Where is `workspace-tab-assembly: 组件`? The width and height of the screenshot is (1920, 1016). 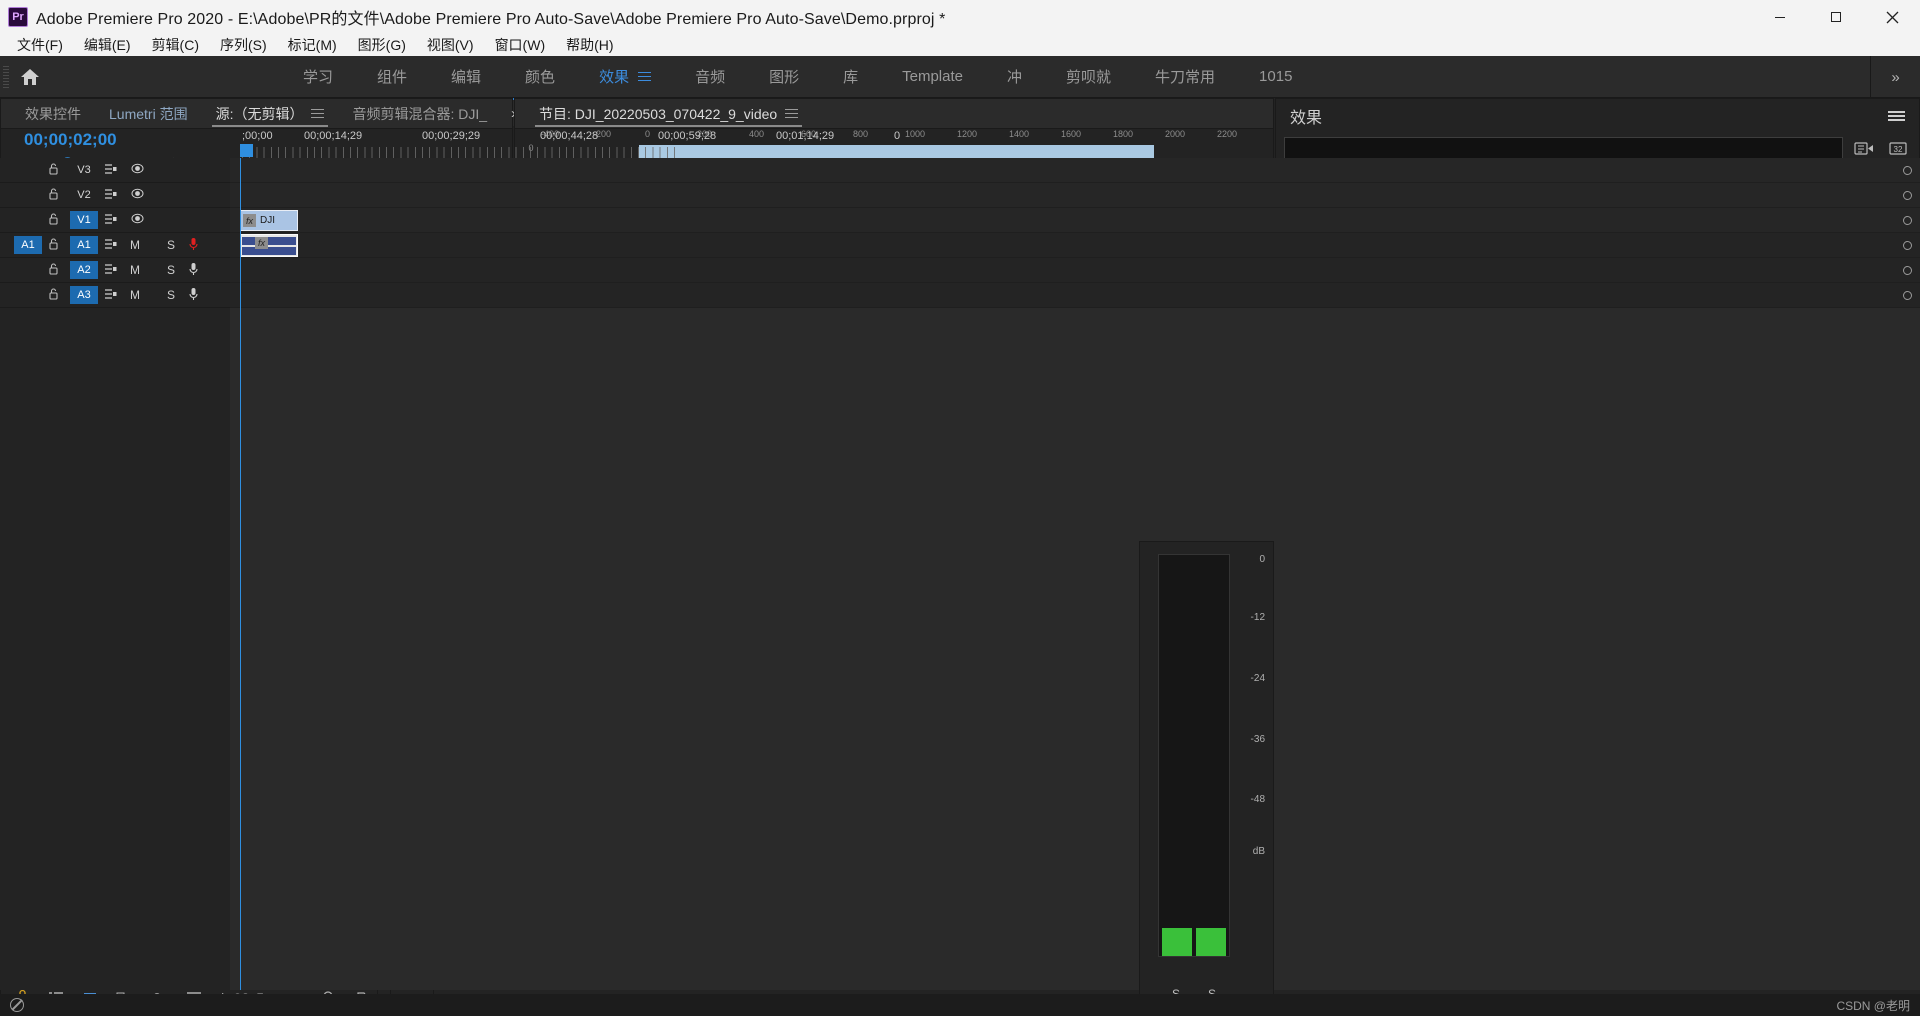
workspace-tab-assembly: 组件 is located at coordinates (392, 77).